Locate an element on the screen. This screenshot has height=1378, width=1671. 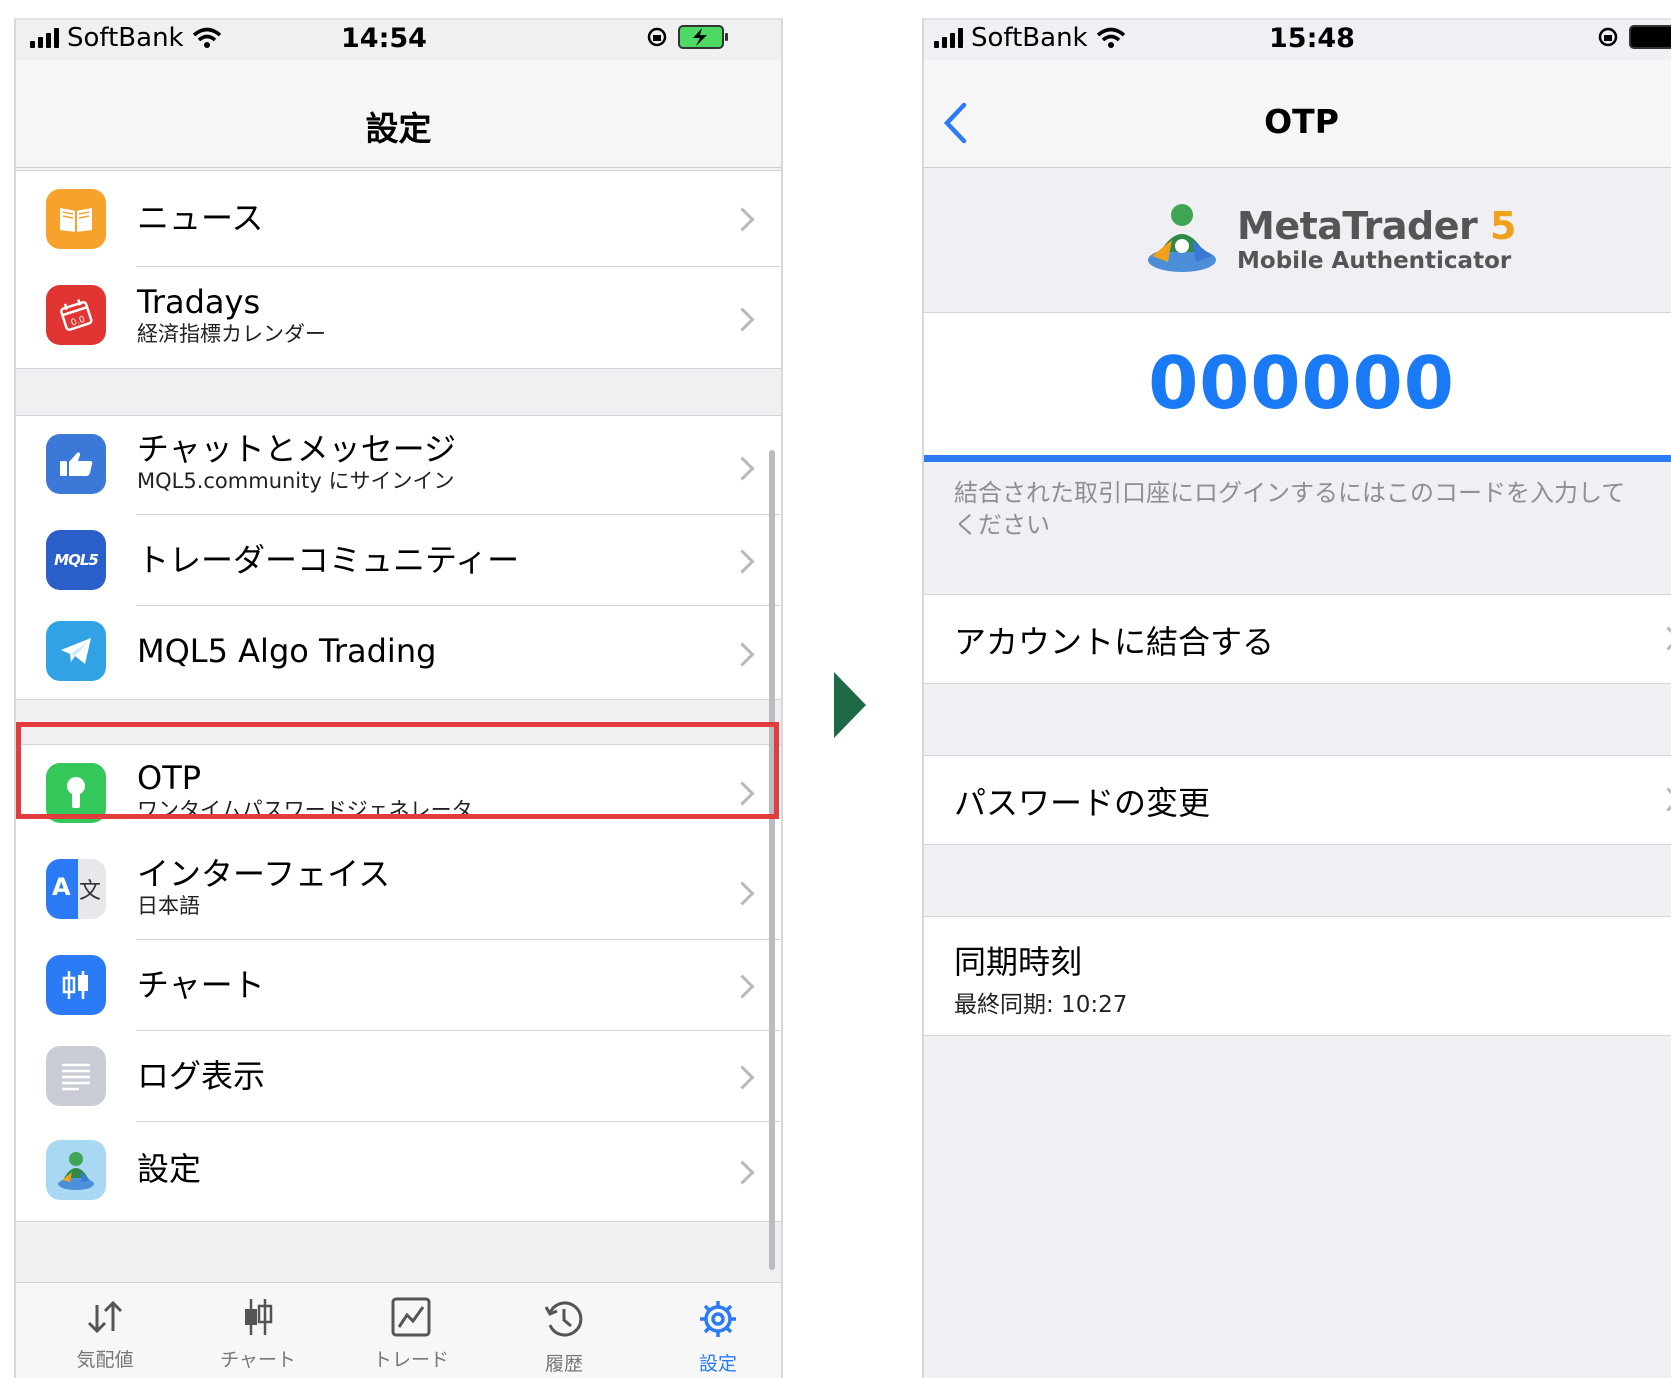
telegram-icon is located at coordinates (76, 651).